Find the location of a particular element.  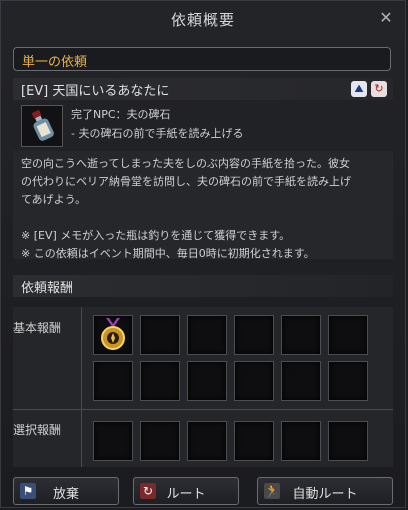

bottle-item-icon is located at coordinates (42, 126).